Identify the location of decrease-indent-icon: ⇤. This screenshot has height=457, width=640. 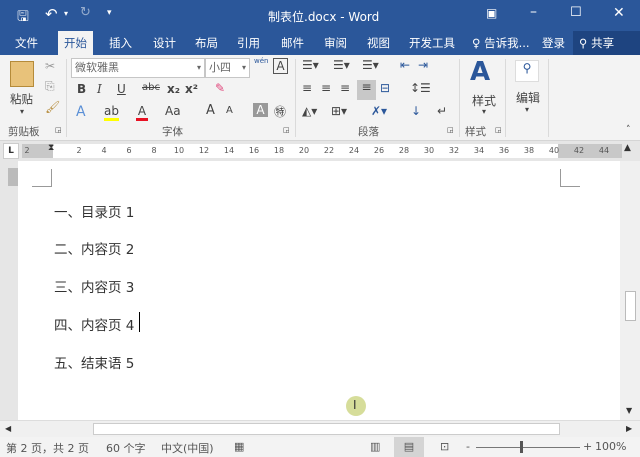
(405, 65).